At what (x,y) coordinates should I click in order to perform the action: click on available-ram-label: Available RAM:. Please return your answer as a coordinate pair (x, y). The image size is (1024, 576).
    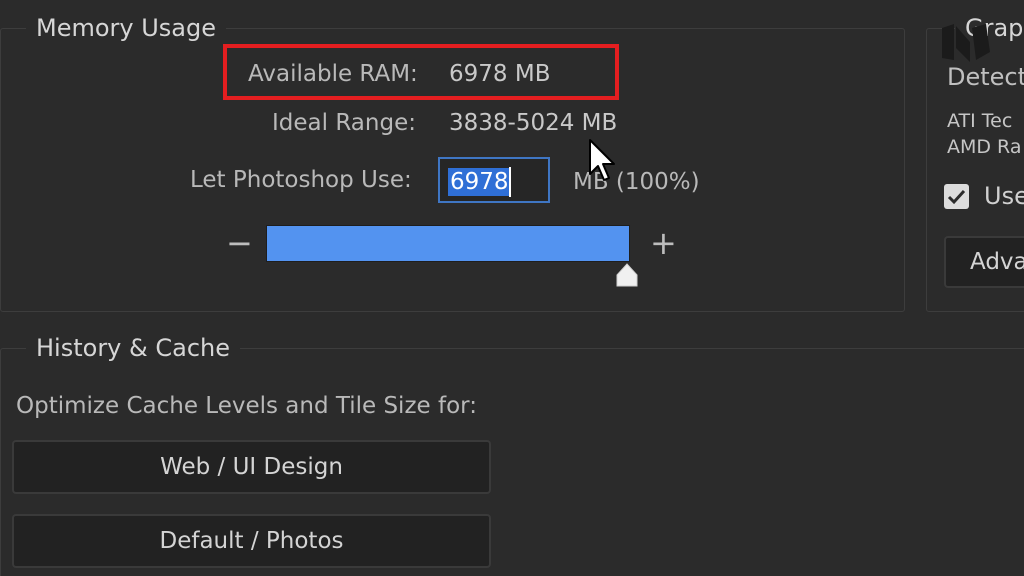
    Looking at the image, I should click on (333, 74).